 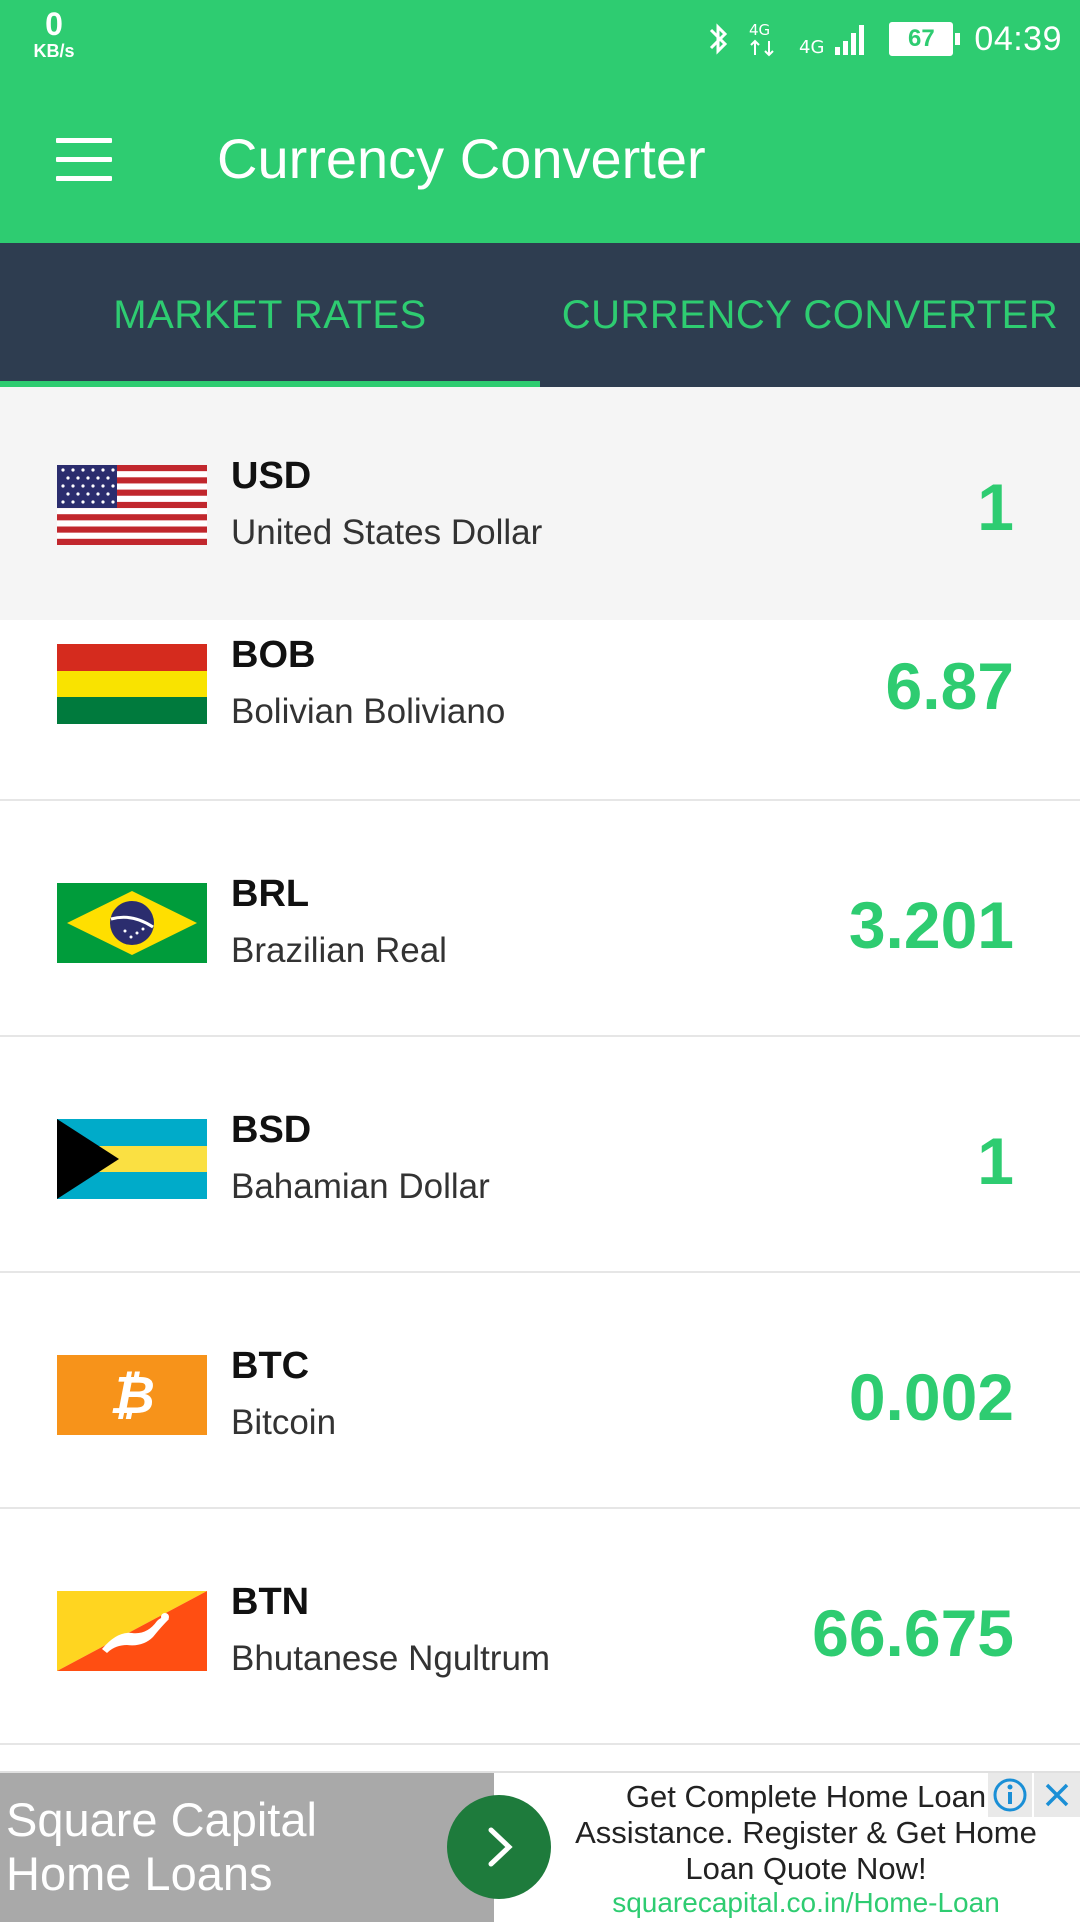 I want to click on bluetooth-icon, so click(x=718, y=39).